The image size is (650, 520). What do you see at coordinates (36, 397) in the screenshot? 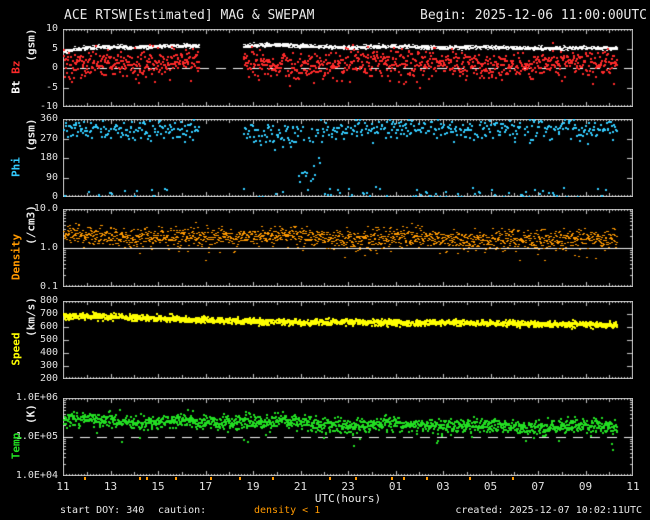
I see `y-tick-label: 1.0E+06` at bounding box center [36, 397].